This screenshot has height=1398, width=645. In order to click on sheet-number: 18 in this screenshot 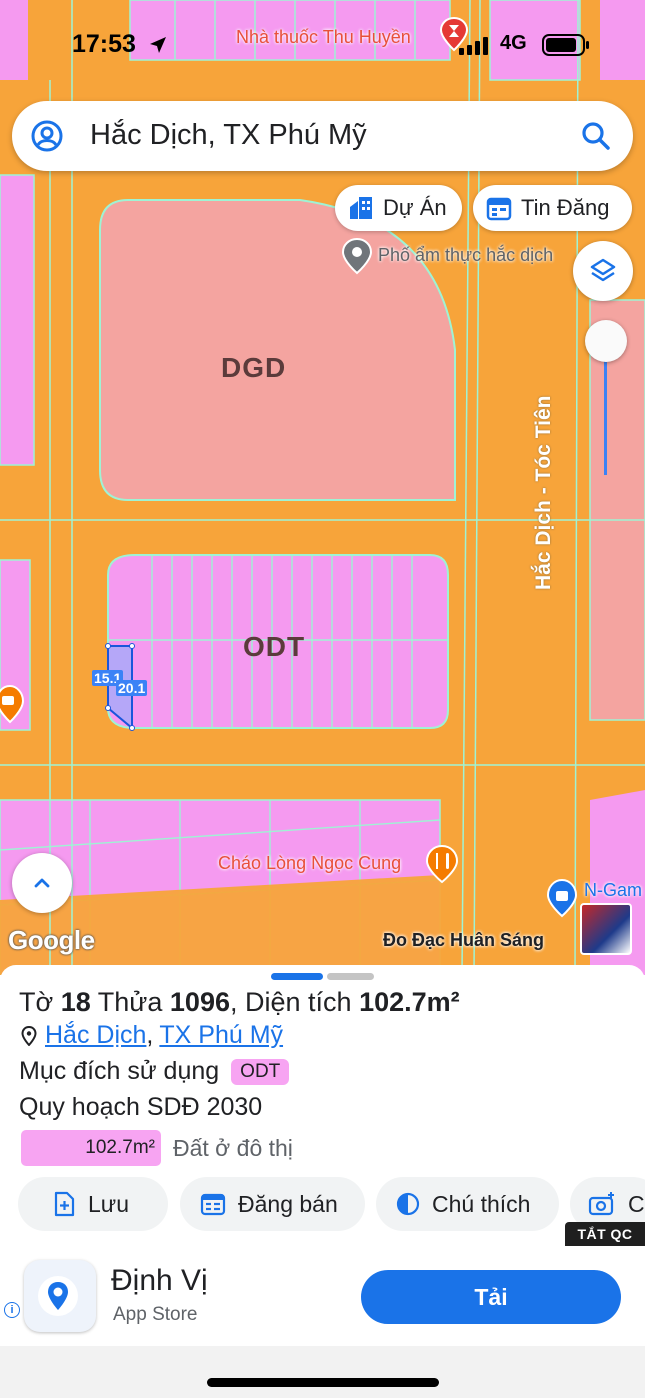, I will do `click(75, 1002)`.